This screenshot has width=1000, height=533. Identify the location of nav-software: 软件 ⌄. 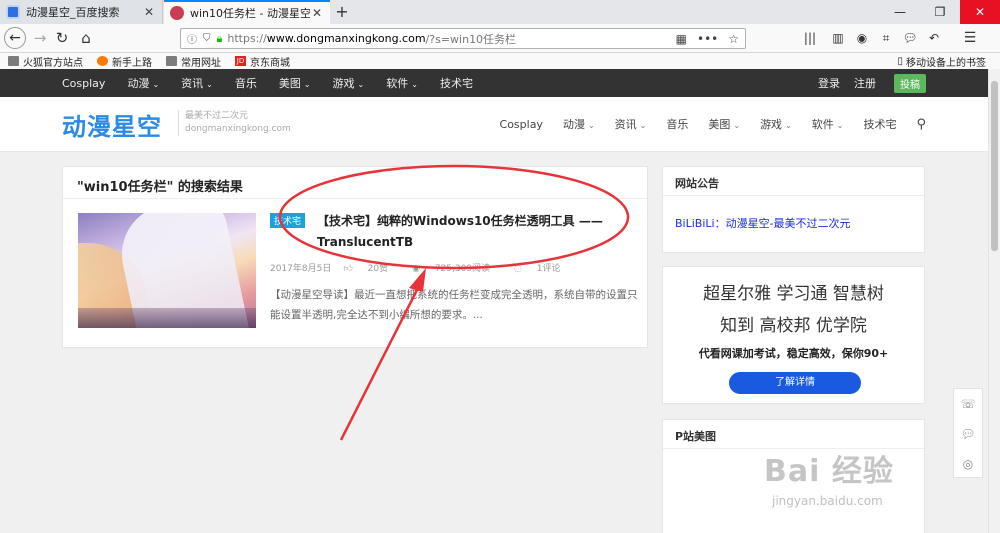
(828, 124).